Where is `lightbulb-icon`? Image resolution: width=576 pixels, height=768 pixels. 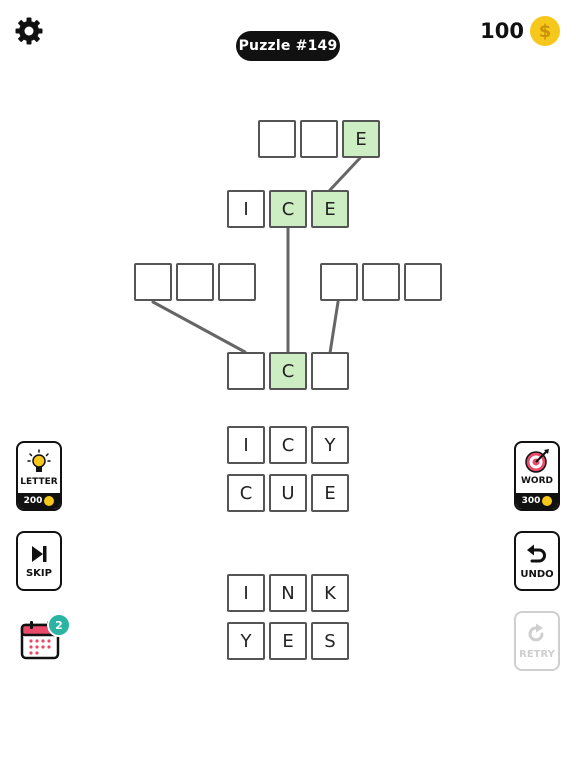
lightbulb-icon is located at coordinates (39, 460).